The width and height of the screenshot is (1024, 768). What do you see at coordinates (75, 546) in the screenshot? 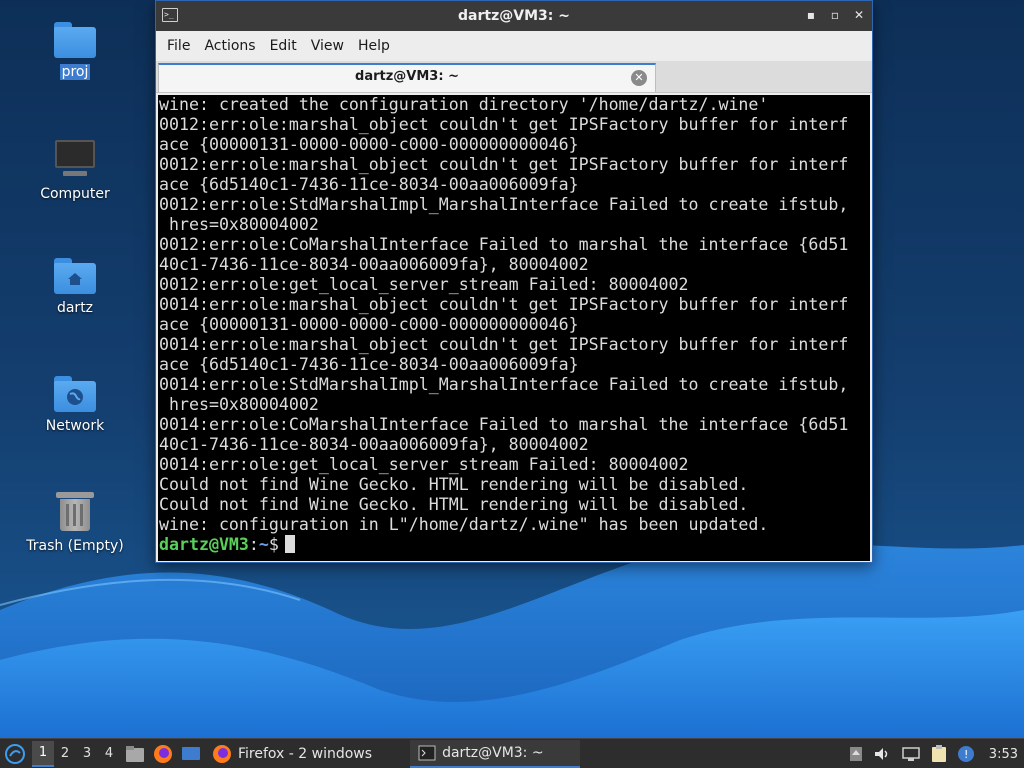
I see `desktop-icon-label: Trash (Empty)` at bounding box center [75, 546].